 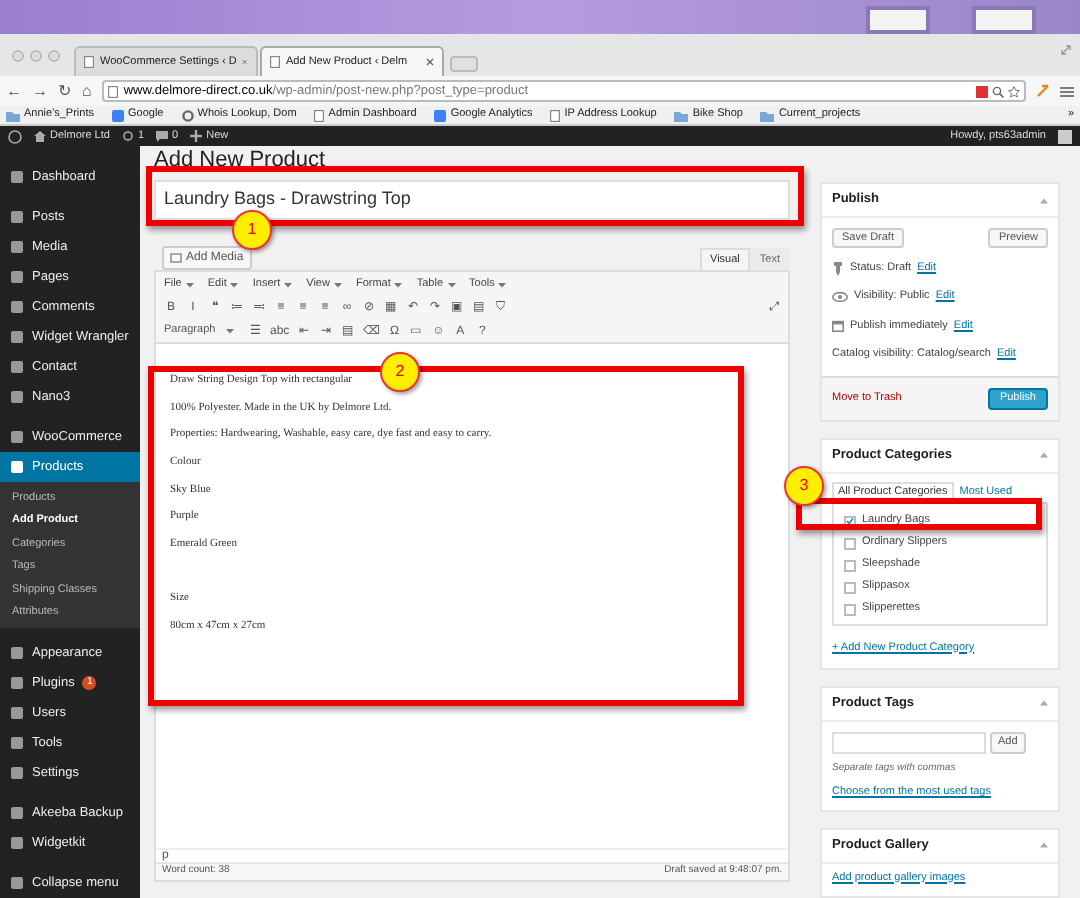 I want to click on new-tab-button, so click(x=464, y=64).